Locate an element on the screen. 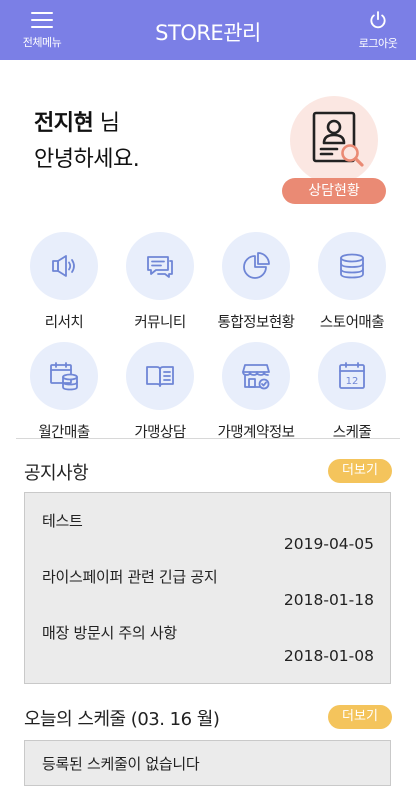  consult-status-button: 상담현황 is located at coordinates (334, 191).